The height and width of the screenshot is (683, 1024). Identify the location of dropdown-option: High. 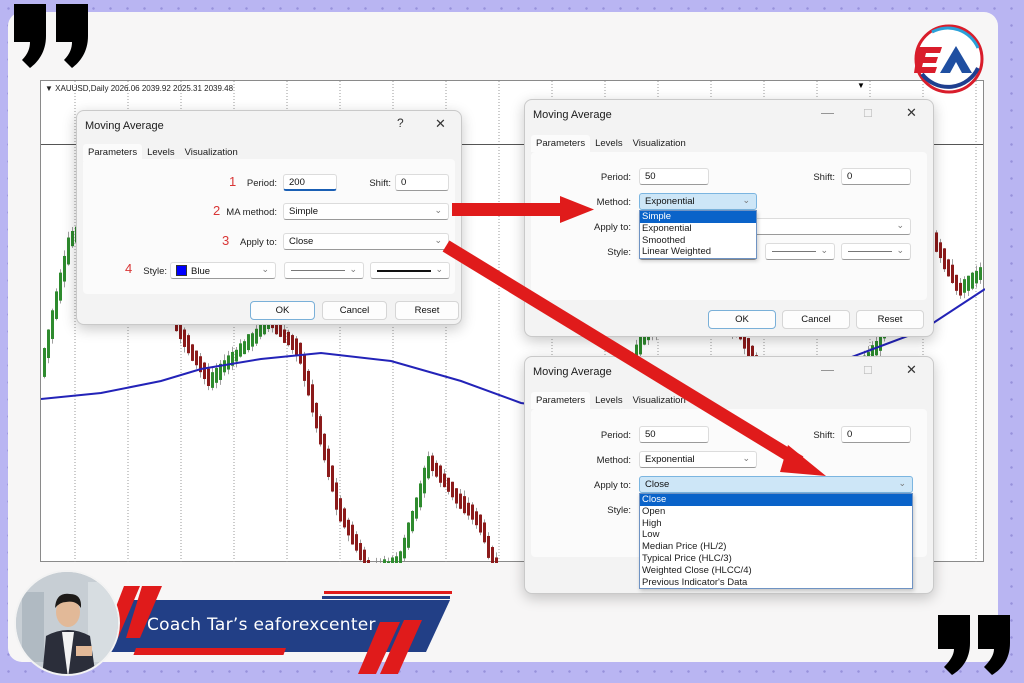
(776, 524).